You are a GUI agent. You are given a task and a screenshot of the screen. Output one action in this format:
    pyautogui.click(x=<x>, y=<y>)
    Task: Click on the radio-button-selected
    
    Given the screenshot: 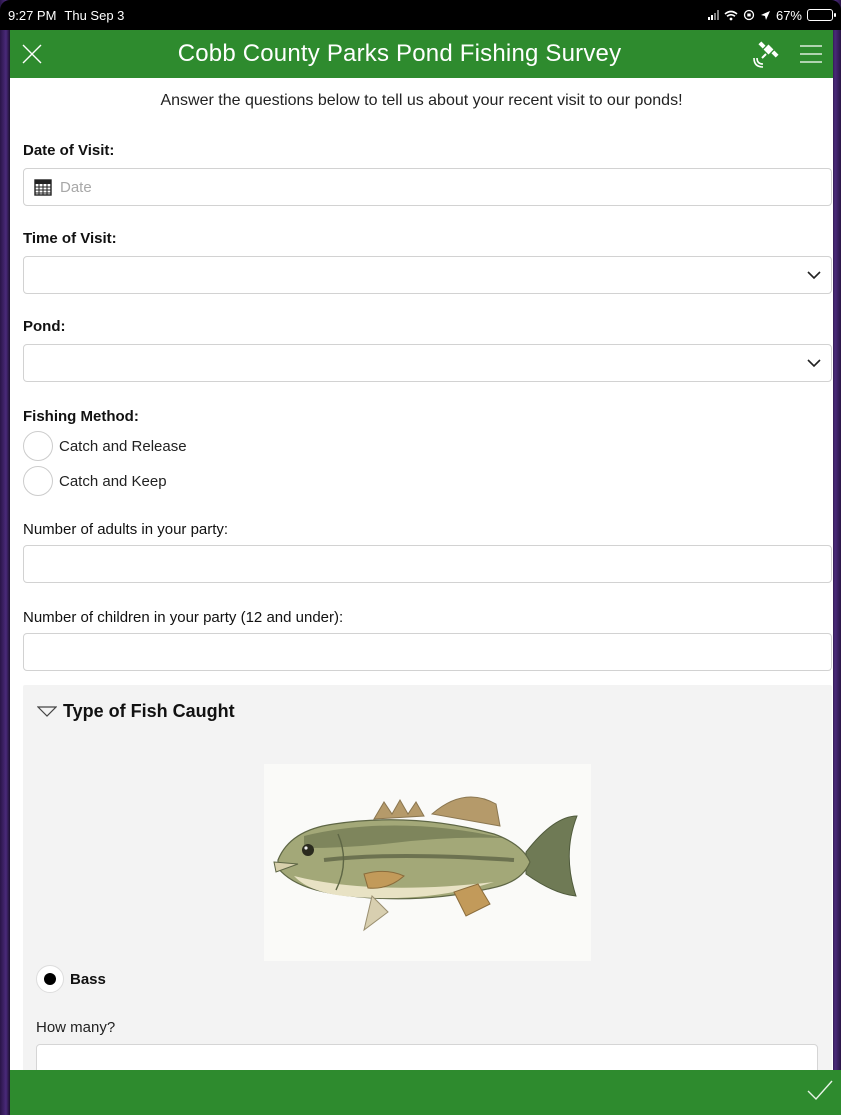 What is the action you would take?
    pyautogui.click(x=50, y=979)
    